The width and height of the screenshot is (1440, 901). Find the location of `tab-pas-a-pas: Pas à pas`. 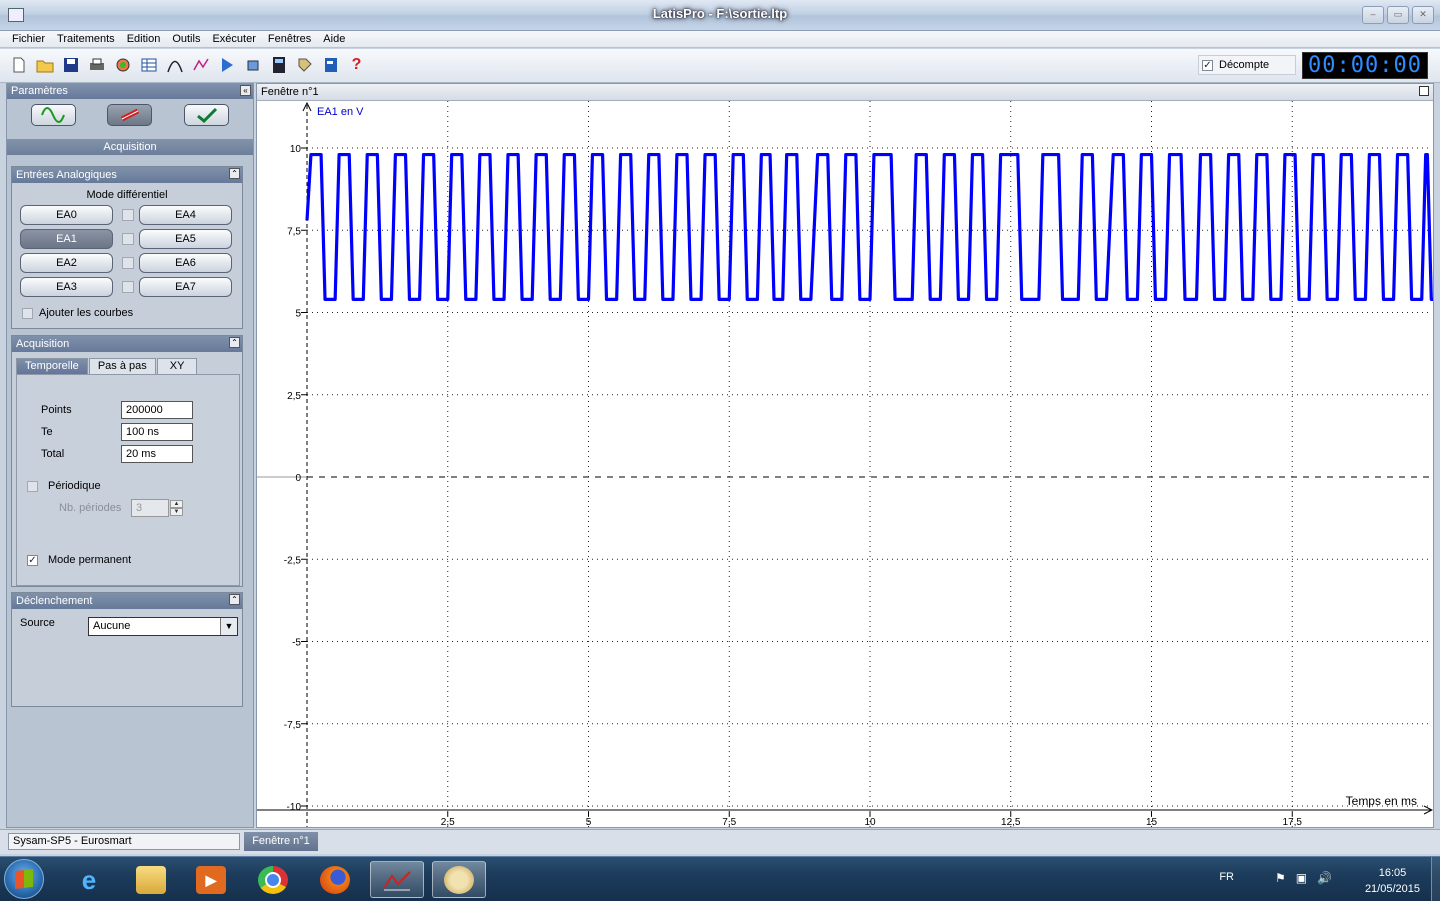

tab-pas-a-pas: Pas à pas is located at coordinates (122, 366).